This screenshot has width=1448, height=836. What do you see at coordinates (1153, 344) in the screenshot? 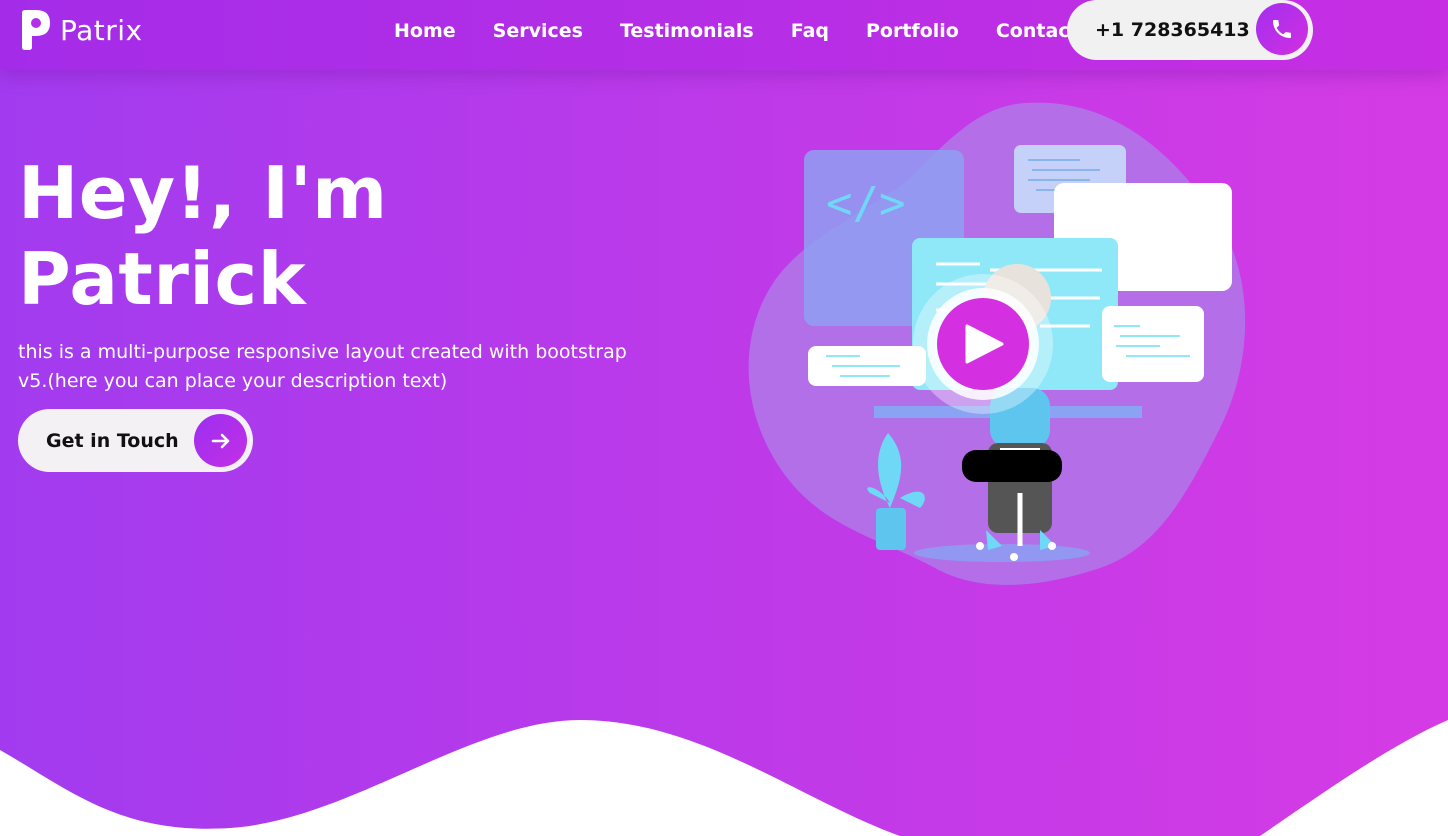
I see `small-code-card-right` at bounding box center [1153, 344].